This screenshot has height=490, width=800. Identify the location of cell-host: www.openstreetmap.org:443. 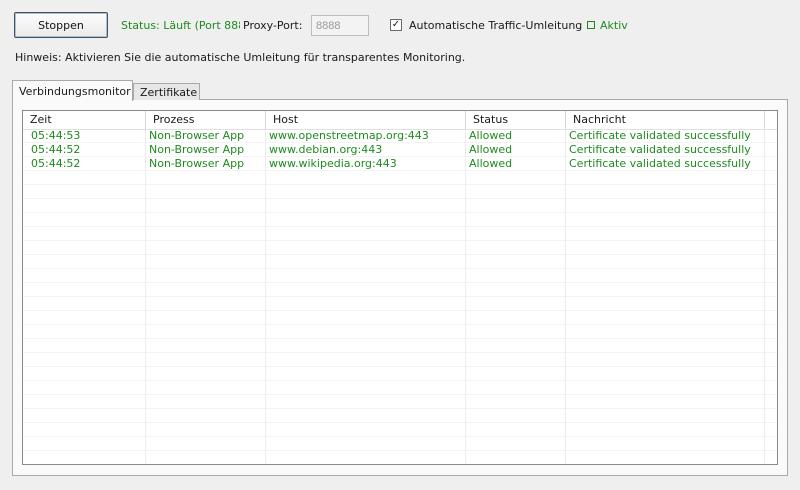
(349, 135).